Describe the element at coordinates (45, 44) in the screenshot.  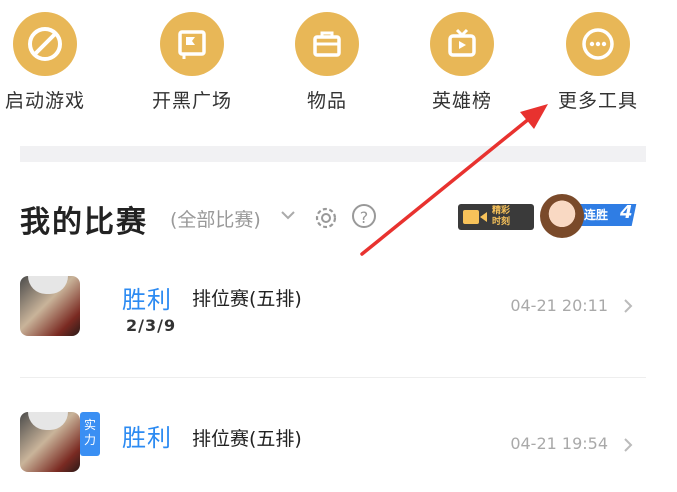
I see `launch-game-icon` at that location.